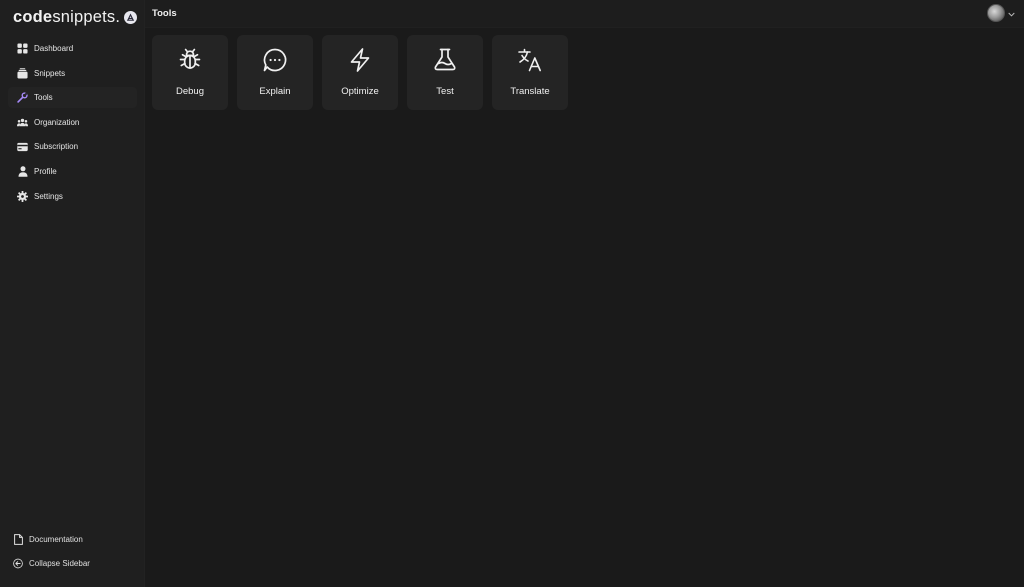 The image size is (1024, 587). Describe the element at coordinates (530, 91) in the screenshot. I see `tool-label: Translate` at that location.